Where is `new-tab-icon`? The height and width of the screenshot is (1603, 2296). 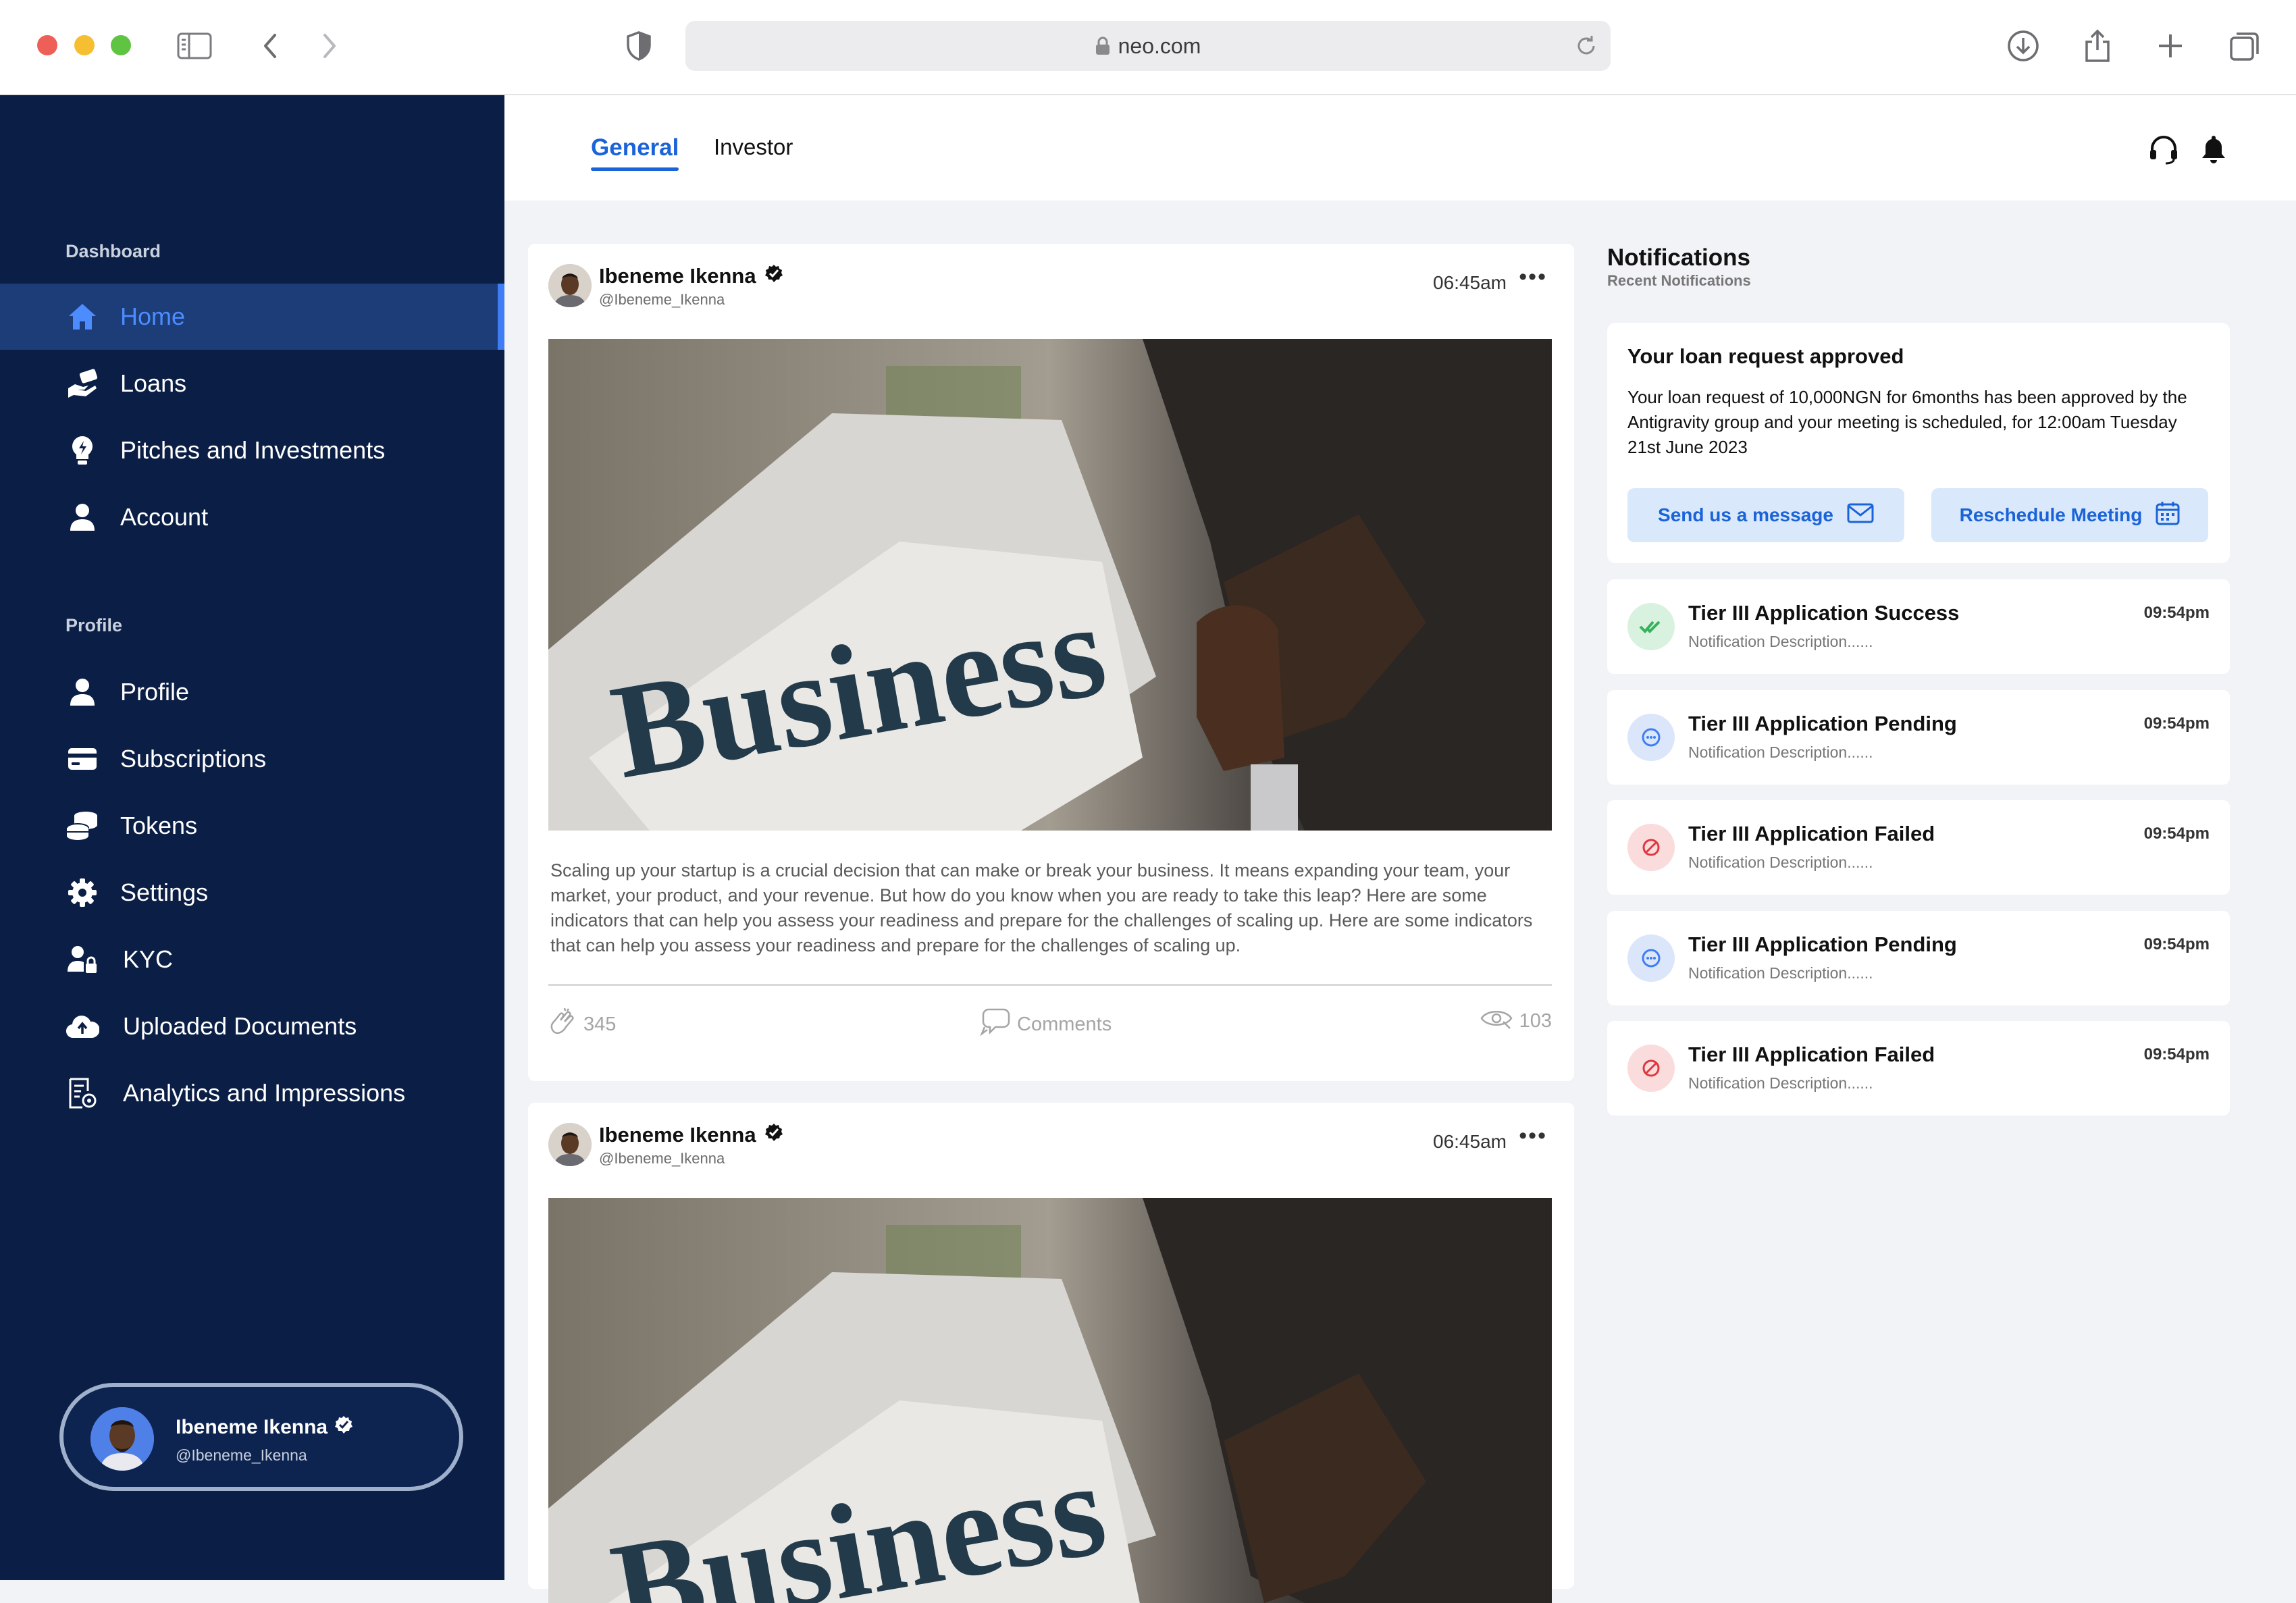
new-tab-icon is located at coordinates (2170, 46).